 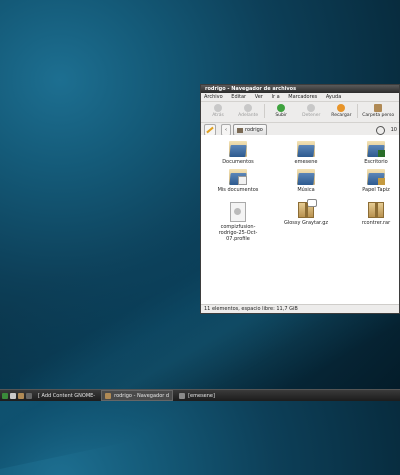 What do you see at coordinates (248, 115) in the screenshot?
I see `forward-label: Adelante` at bounding box center [248, 115].